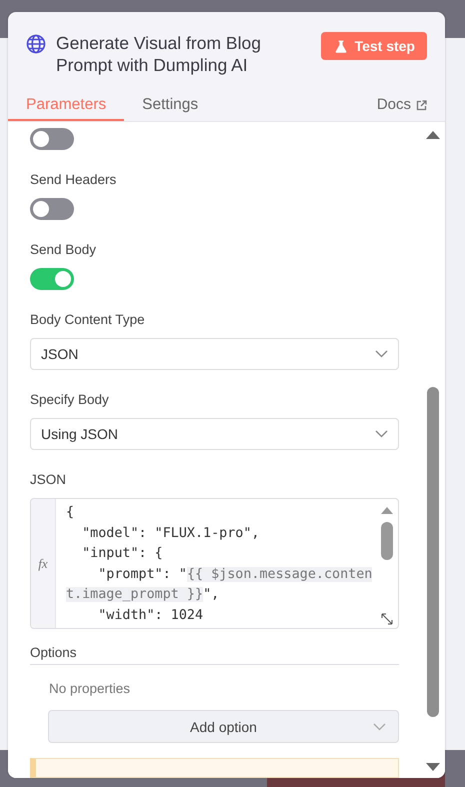 The height and width of the screenshot is (787, 465). Describe the element at coordinates (159, 54) in the screenshot. I see `node-title: Generate Visual from Blog Prompt with Dumpling AI` at that location.